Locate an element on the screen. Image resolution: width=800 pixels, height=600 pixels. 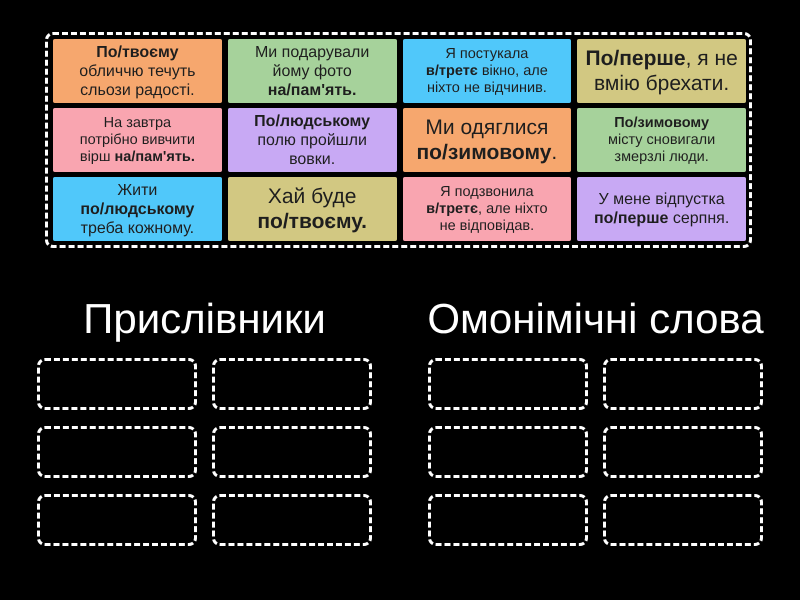
sentence-card: Жити по/людському треба кожному. is located at coordinates (137, 209).